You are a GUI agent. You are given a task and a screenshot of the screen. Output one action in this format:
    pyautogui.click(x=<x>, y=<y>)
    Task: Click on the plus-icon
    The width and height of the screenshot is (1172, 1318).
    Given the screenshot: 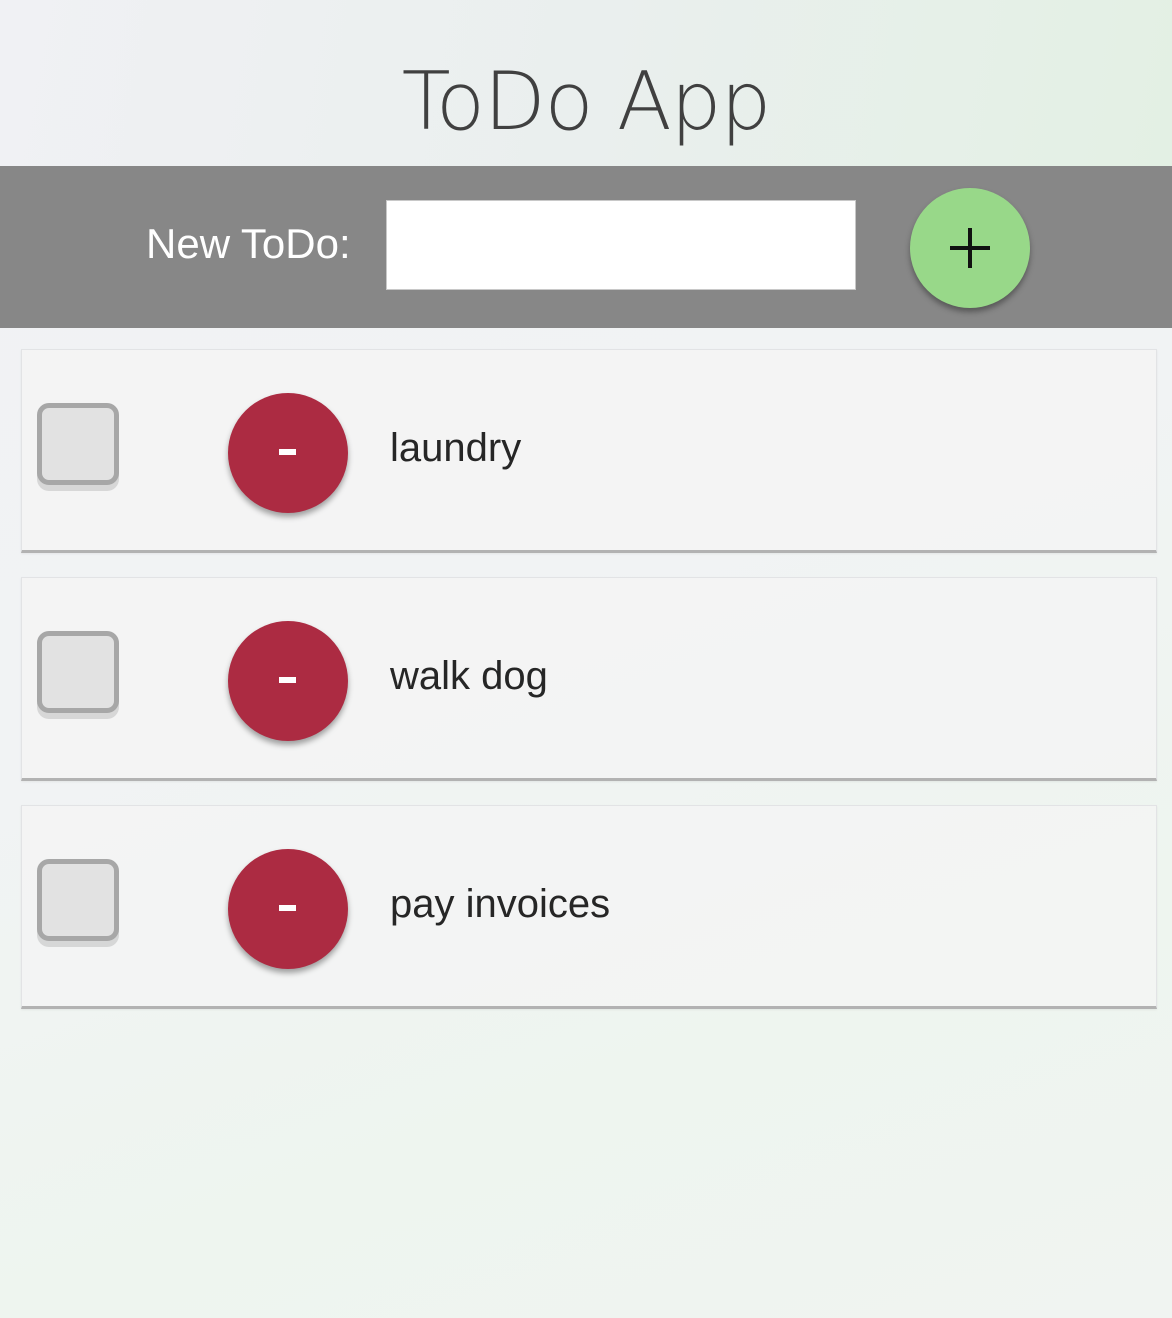 What is the action you would take?
    pyautogui.click(x=970, y=248)
    